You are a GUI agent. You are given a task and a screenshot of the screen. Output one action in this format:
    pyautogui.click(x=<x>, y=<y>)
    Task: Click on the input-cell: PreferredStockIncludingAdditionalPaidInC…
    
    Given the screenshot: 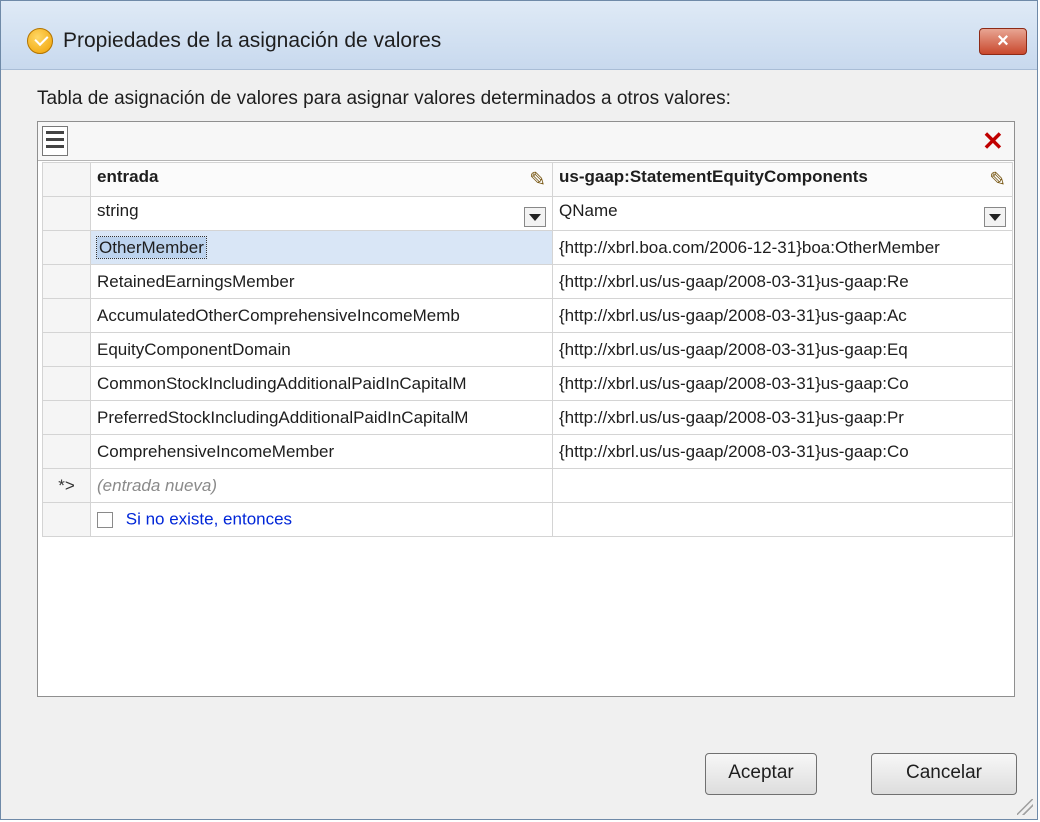 What is the action you would take?
    pyautogui.click(x=321, y=417)
    